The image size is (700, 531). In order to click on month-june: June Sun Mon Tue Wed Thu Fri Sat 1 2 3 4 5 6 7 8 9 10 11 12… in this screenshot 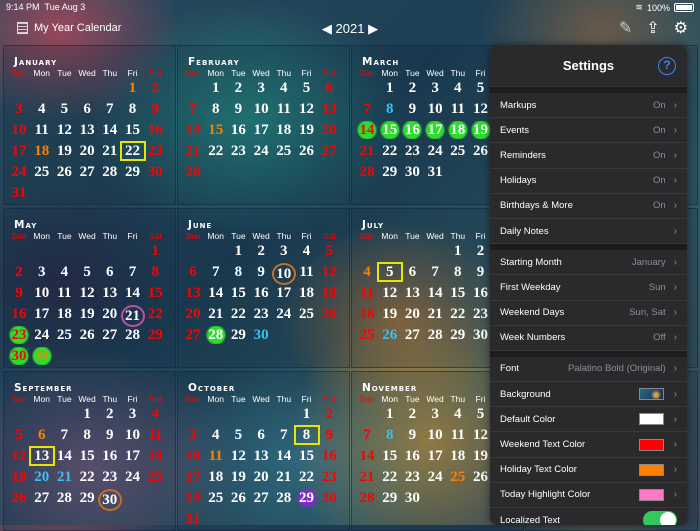, I will do `click(263, 288)`.